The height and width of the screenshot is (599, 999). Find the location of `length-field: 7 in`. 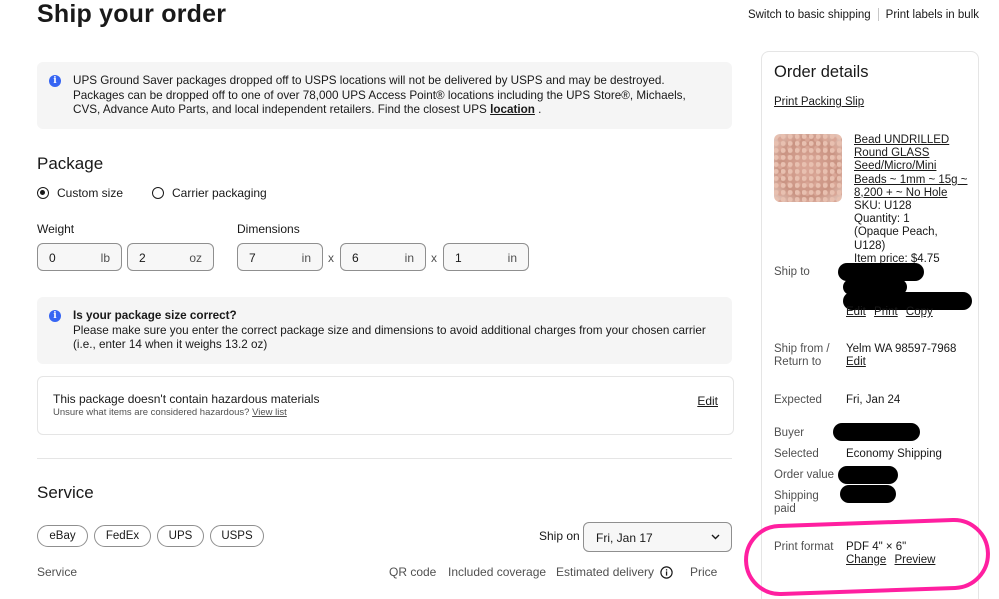

length-field: 7 in is located at coordinates (280, 257).